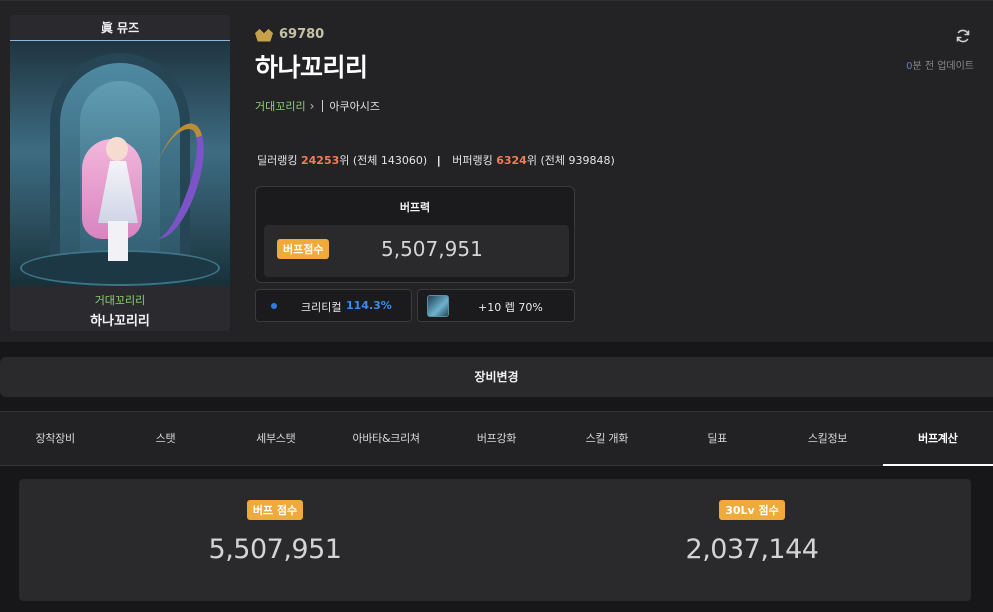 The image size is (993, 612). I want to click on update-status: 0분 전 업데이트, so click(940, 64).